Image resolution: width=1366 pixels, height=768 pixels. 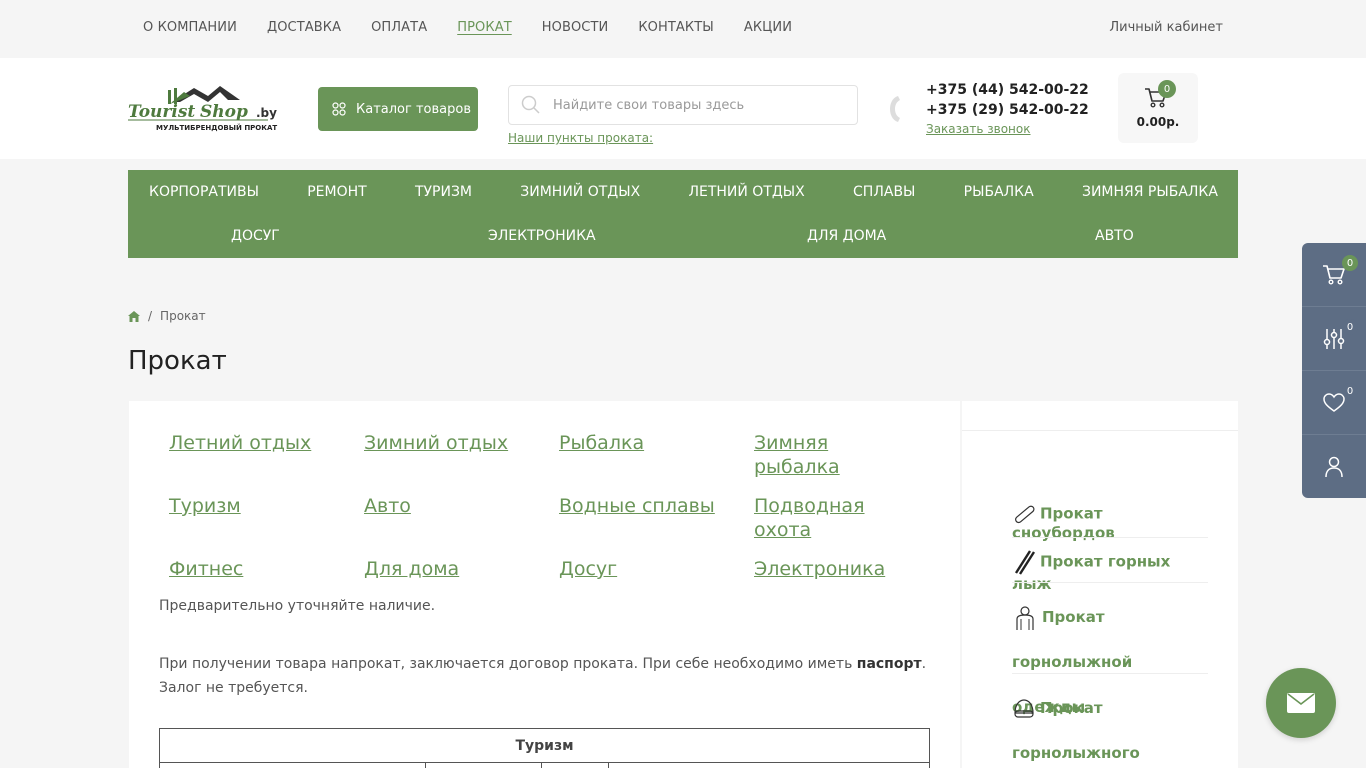 I want to click on category-link-fishing: Рыбалка, so click(x=644, y=443).